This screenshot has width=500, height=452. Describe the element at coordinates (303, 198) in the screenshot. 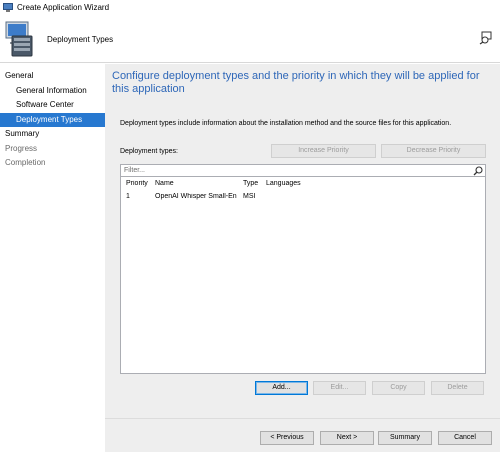

I see `table-row: 1 OpenAI Whisper Small-En MSI` at that location.